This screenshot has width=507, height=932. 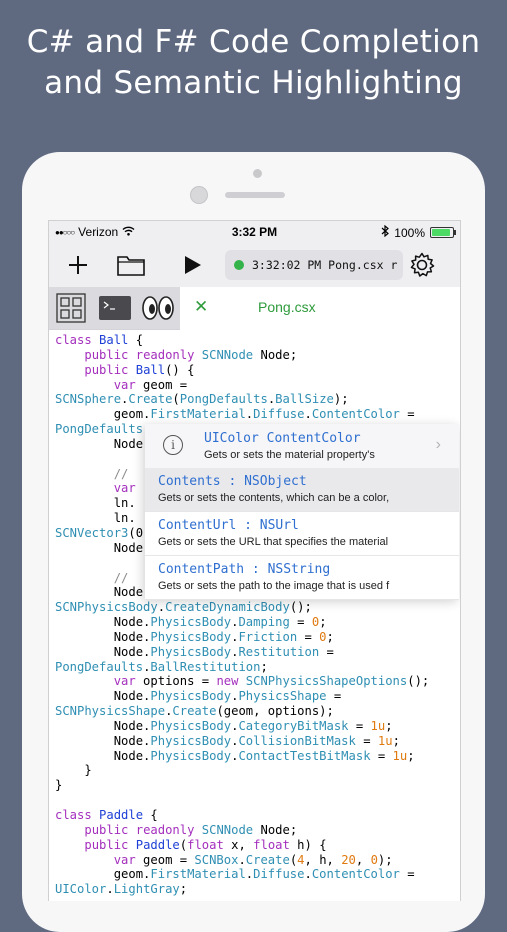 I want to click on grid-icon, so click(x=71, y=310).